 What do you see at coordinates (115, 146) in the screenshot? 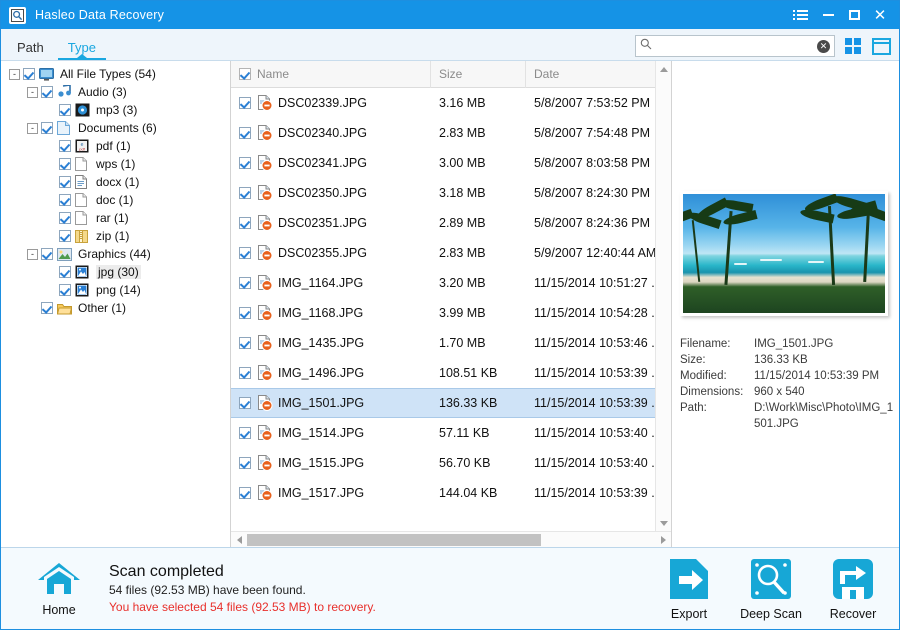
I see `tree-item: e pdf pdf (1)` at bounding box center [115, 146].